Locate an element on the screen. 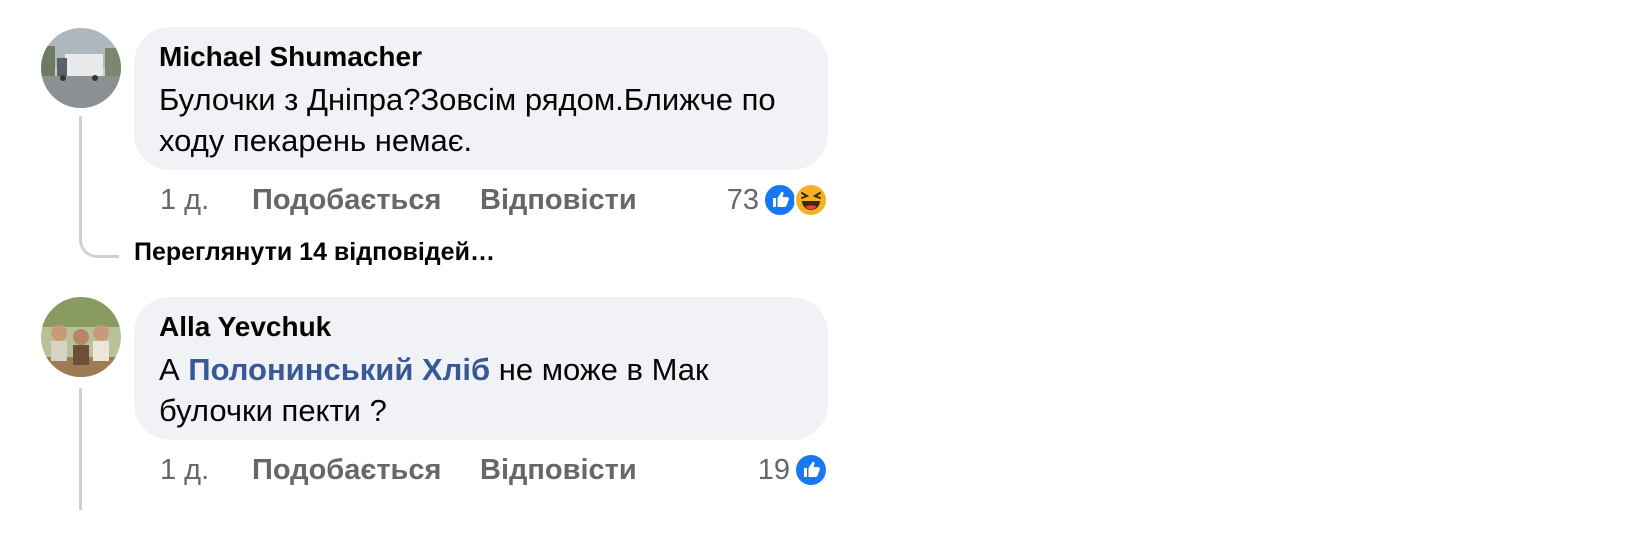 This screenshot has height=558, width=1648. reactions-summary: 19 is located at coordinates (793, 470).